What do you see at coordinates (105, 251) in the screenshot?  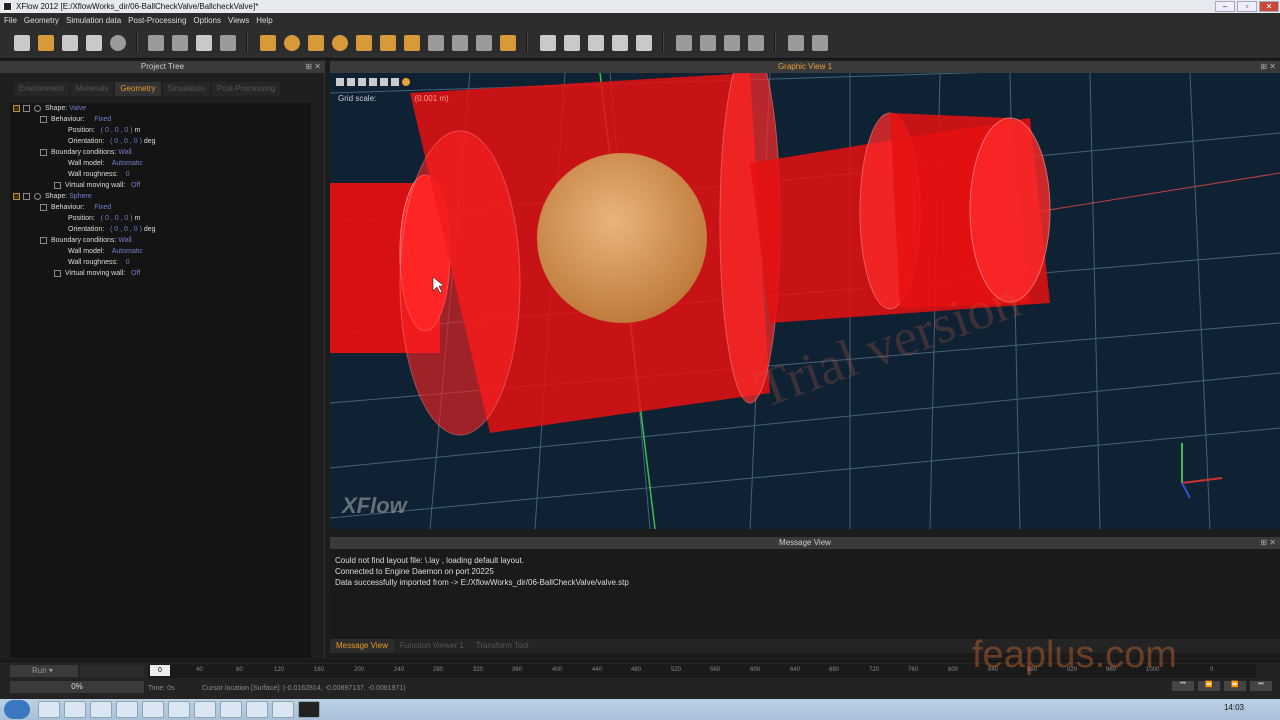 I see `tree-wall-model-2: Wall model: Automatic` at bounding box center [105, 251].